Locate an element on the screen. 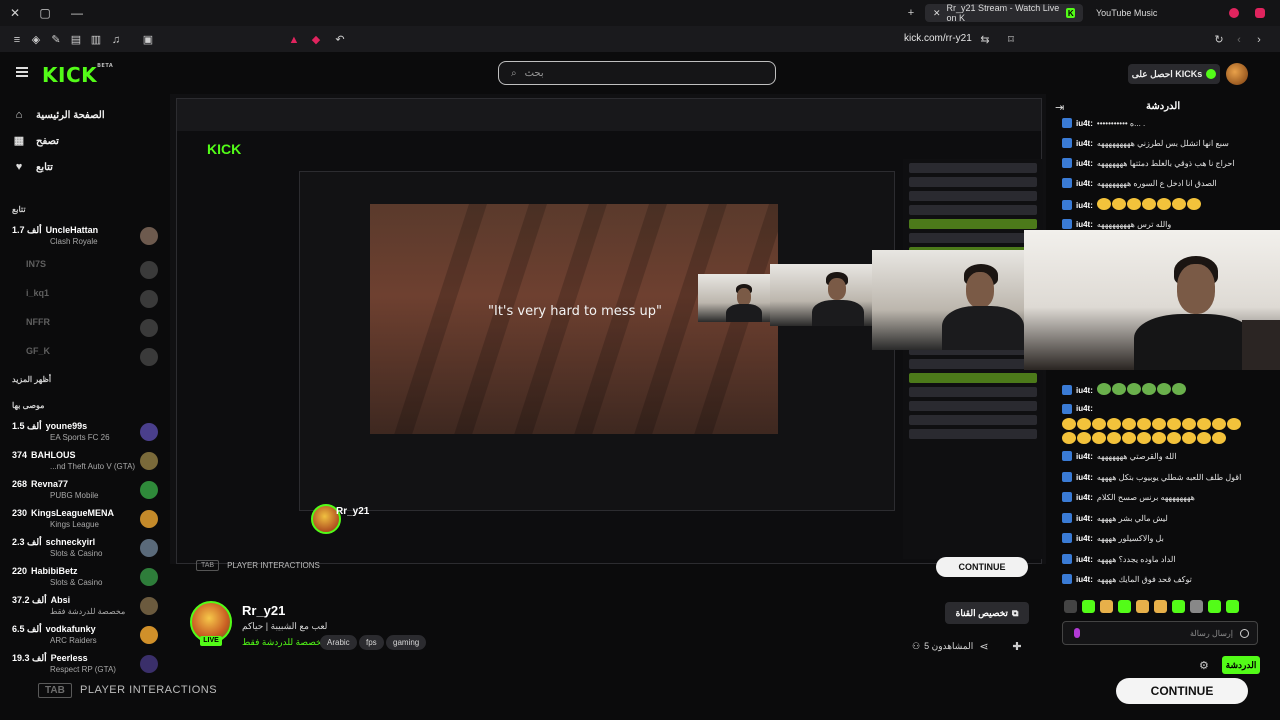 Image resolution: width=1280 pixels, height=720 pixels. reader-icon: ▥ is located at coordinates (96, 40).